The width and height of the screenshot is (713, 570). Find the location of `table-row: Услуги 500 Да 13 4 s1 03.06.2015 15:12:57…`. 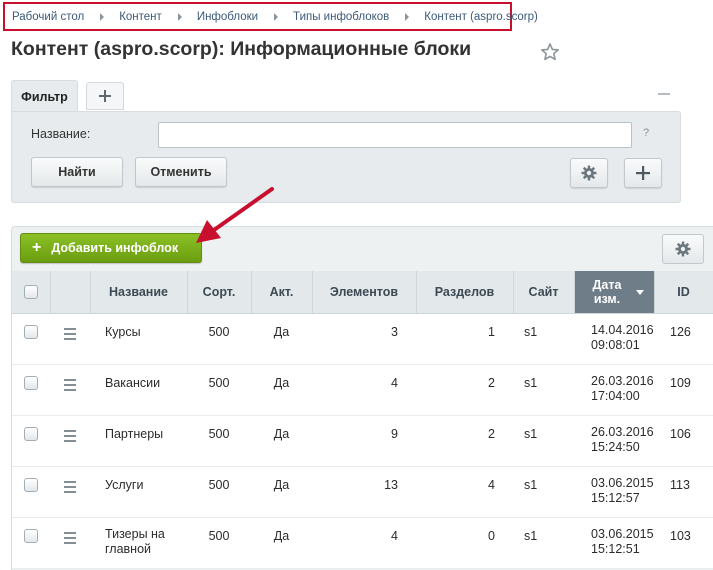

table-row: Услуги 500 Да 13 4 s1 03.06.2015 15:12:57… is located at coordinates (362, 492).